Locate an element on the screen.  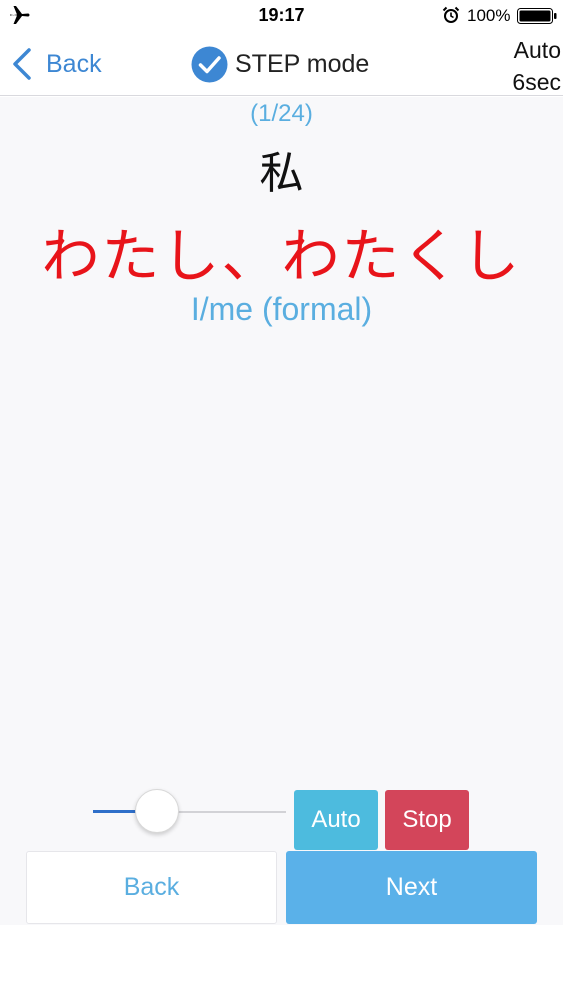
status-bar: 19:17 100% is located at coordinates (281, 16).